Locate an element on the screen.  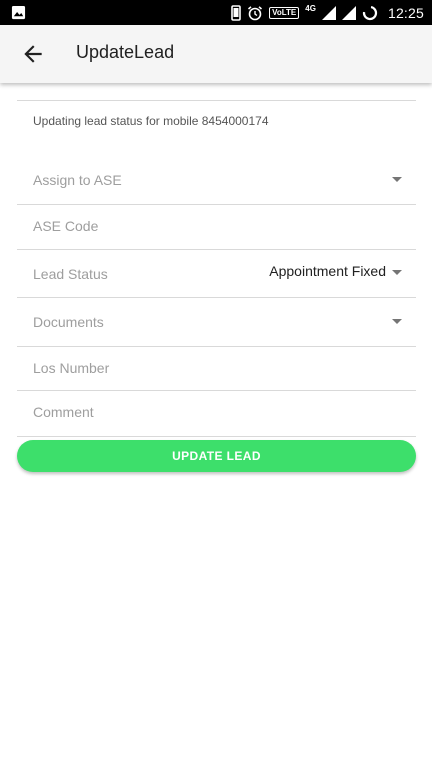
status-time: 12:25 is located at coordinates (405, 12).